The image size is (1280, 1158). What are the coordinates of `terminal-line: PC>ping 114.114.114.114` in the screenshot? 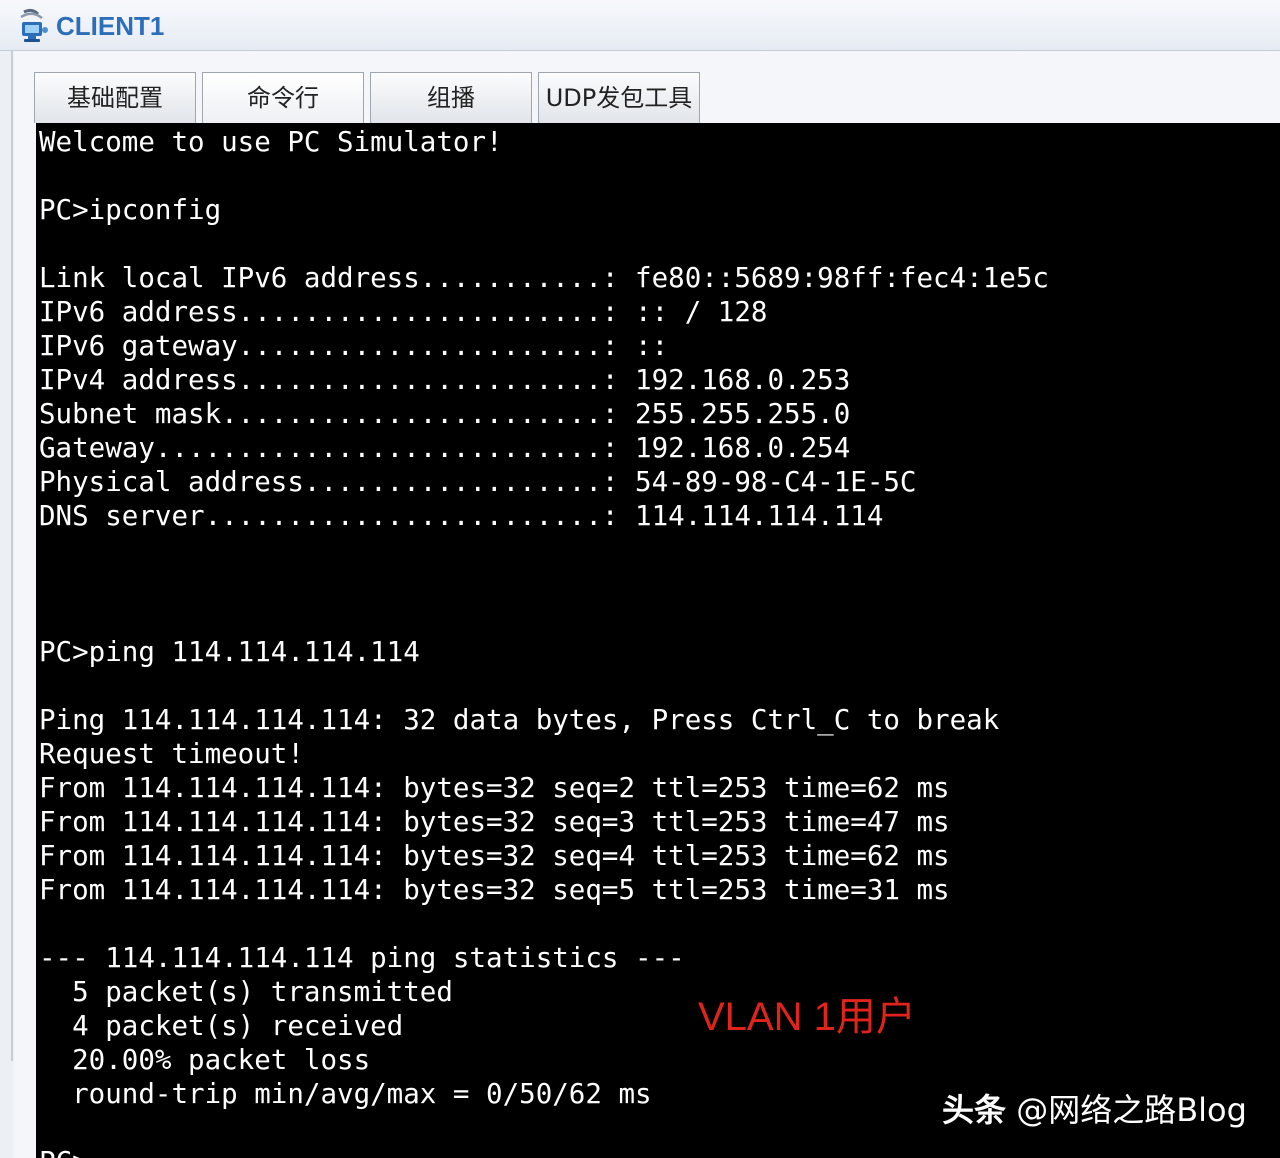 It's located at (229, 652).